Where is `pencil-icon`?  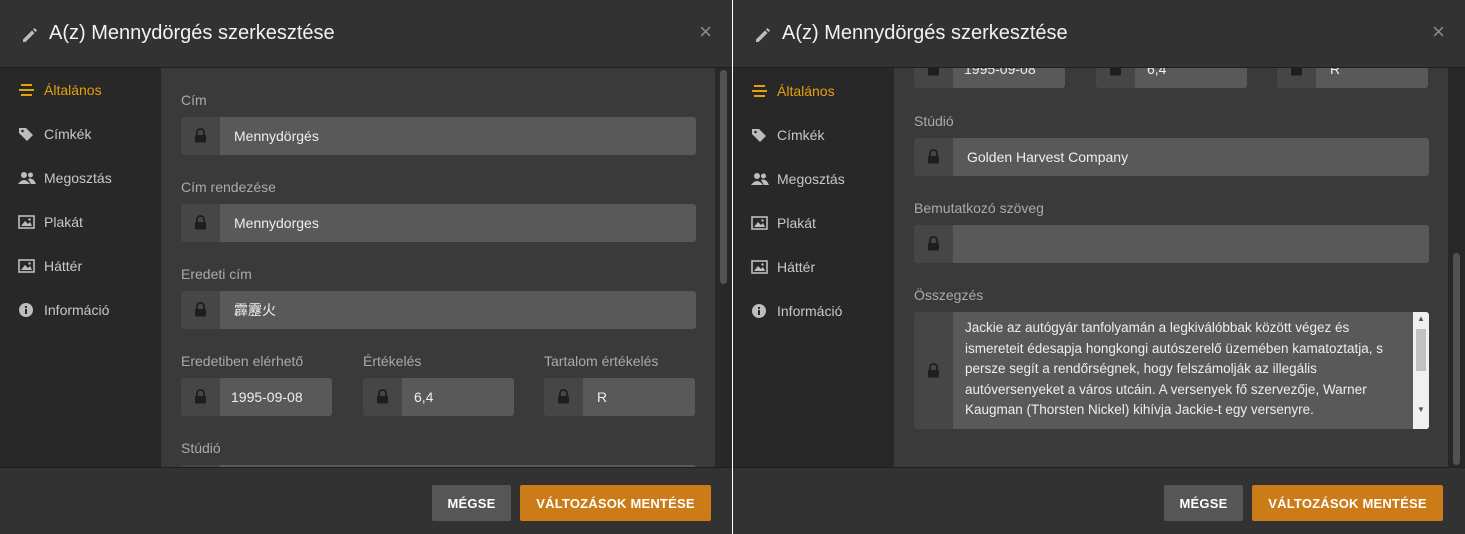 pencil-icon is located at coordinates (763, 35).